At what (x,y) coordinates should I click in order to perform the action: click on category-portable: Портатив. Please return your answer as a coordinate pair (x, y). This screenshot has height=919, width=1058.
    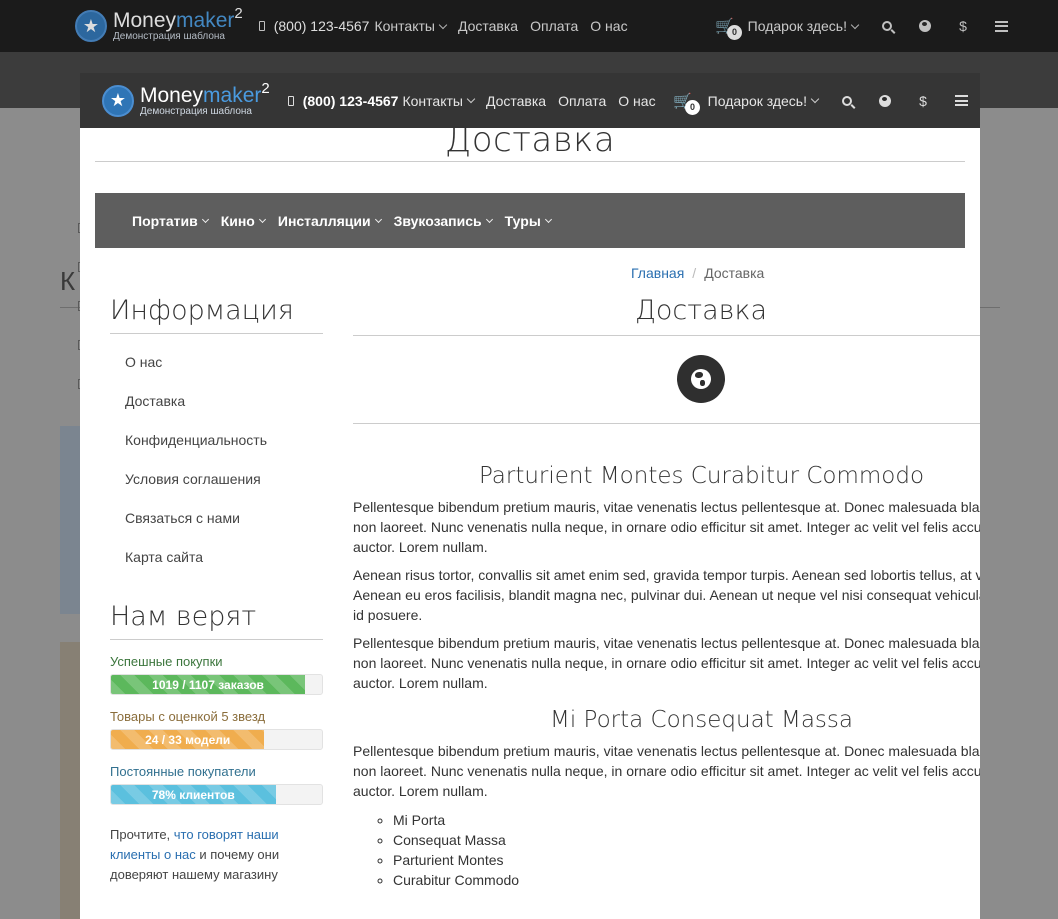
    Looking at the image, I should click on (170, 220).